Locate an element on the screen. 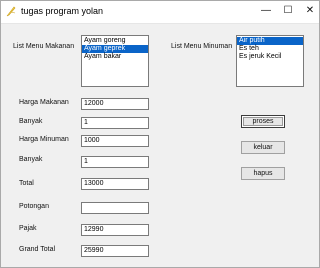  harga-minuman-field: 1000 is located at coordinates (115, 141).